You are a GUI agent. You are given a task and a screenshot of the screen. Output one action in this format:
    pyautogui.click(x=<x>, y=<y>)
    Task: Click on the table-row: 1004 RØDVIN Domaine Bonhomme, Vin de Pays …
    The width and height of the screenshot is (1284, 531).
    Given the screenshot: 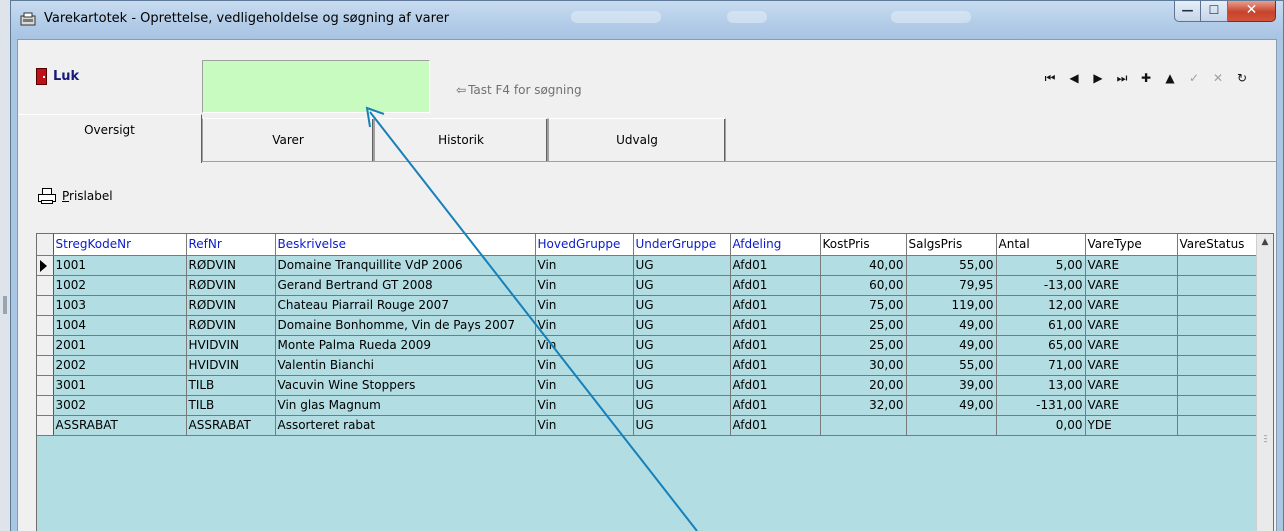 What is the action you would take?
    pyautogui.click(x=655, y=325)
    